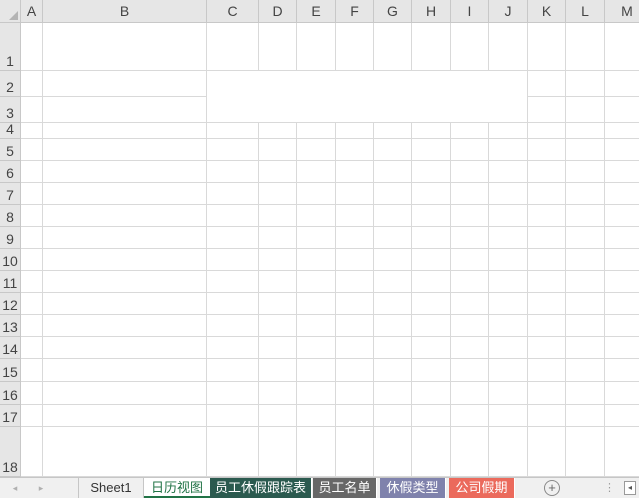 This screenshot has height=498, width=639. Describe the element at coordinates (10, 194) in the screenshot. I see `row-header-7: 7` at that location.